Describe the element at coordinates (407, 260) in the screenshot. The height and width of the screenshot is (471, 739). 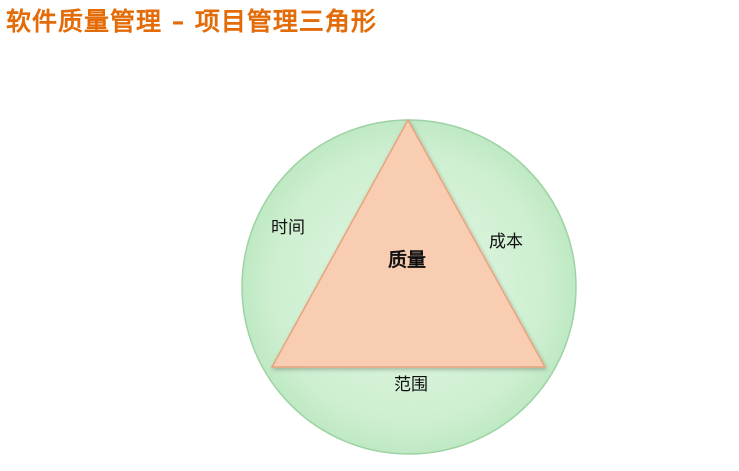
I see `quality-label: 质量` at that location.